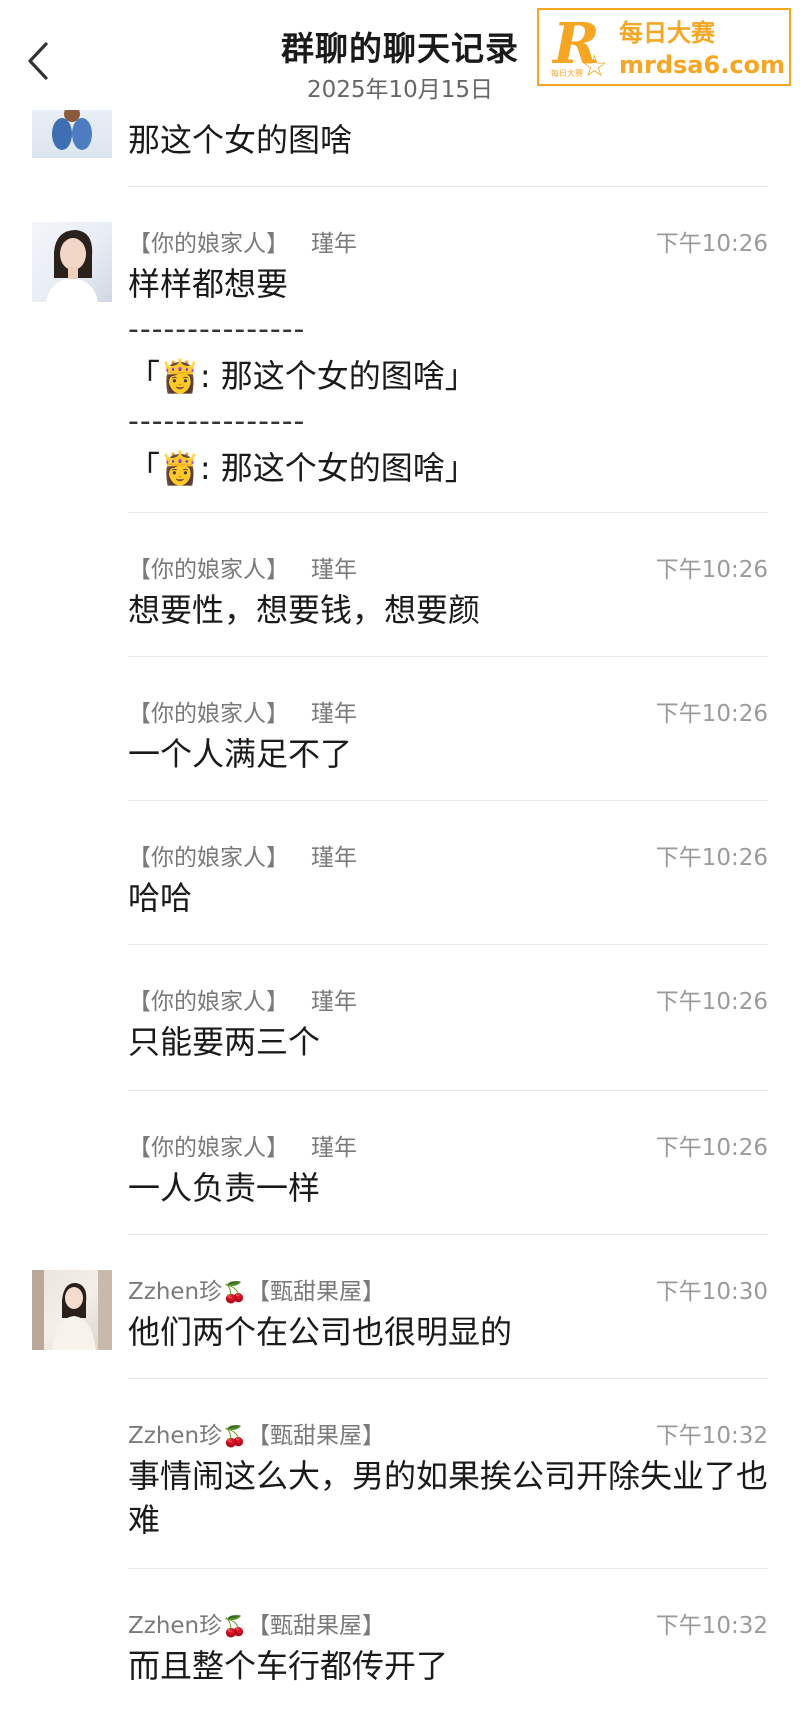 The image size is (800, 1715). What do you see at coordinates (711, 1292) in the screenshot?
I see `message-time: 下午10:30` at bounding box center [711, 1292].